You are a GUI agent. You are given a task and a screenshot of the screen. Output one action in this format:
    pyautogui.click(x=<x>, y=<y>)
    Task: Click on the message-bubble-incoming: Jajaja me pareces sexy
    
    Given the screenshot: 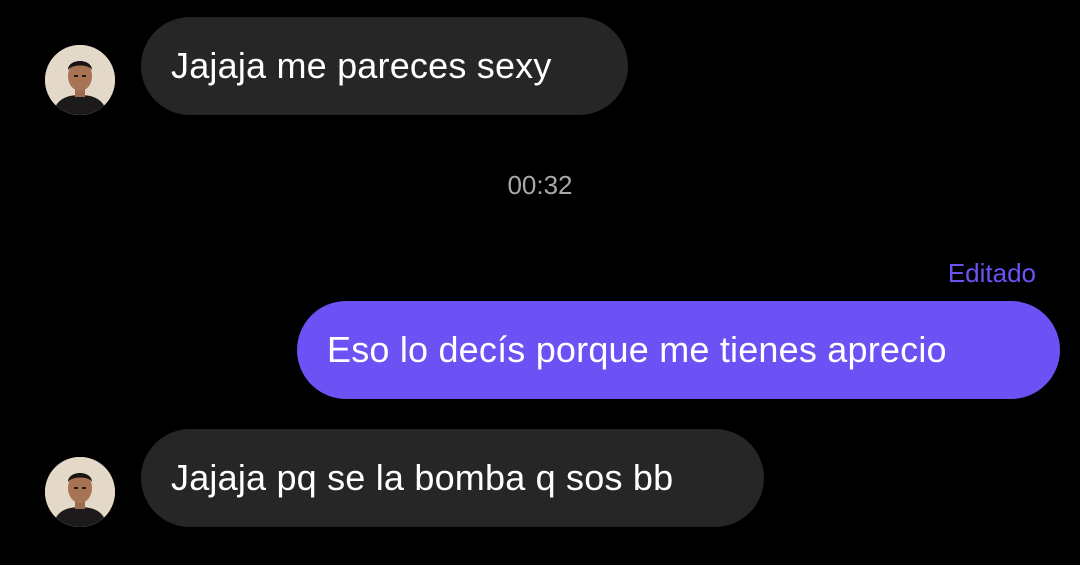 What is the action you would take?
    pyautogui.click(x=384, y=66)
    